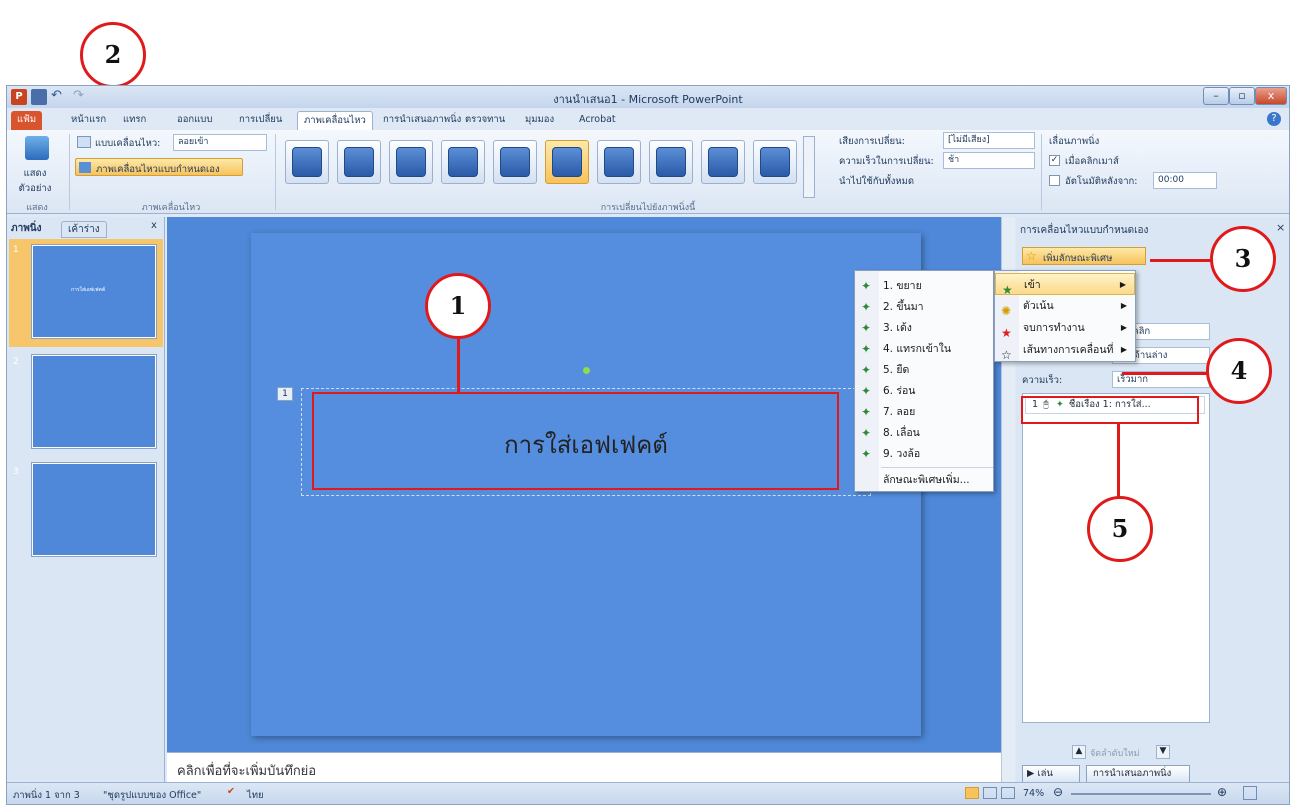 This screenshot has height=805, width=1293. Describe the element at coordinates (194, 120) in the screenshot. I see `tab-design: ออกแบบ` at that location.